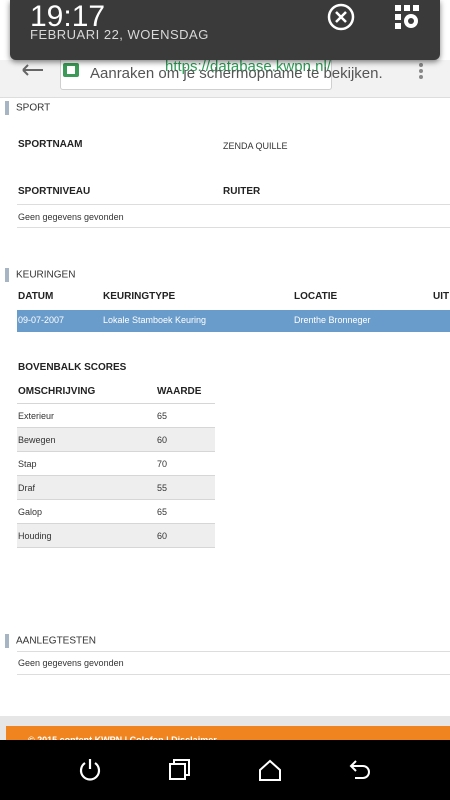  What do you see at coordinates (360, 770) in the screenshot?
I see `back-icon` at bounding box center [360, 770].